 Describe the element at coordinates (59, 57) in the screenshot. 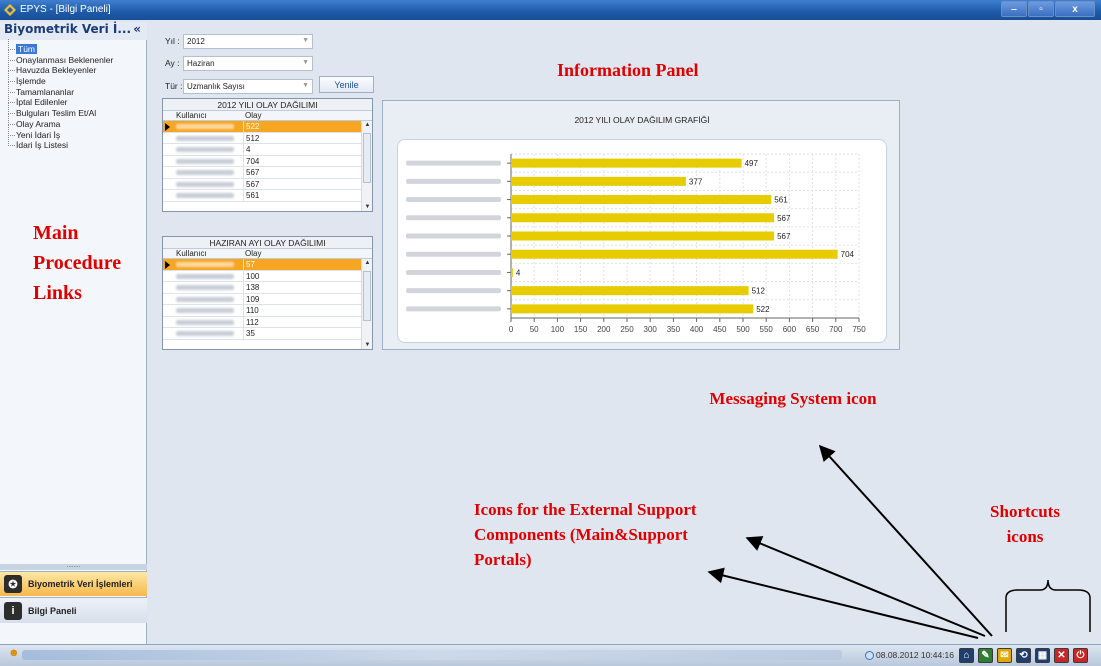

I see `tree-item-awaiting-approval: Onaylanması Beklenenler` at that location.